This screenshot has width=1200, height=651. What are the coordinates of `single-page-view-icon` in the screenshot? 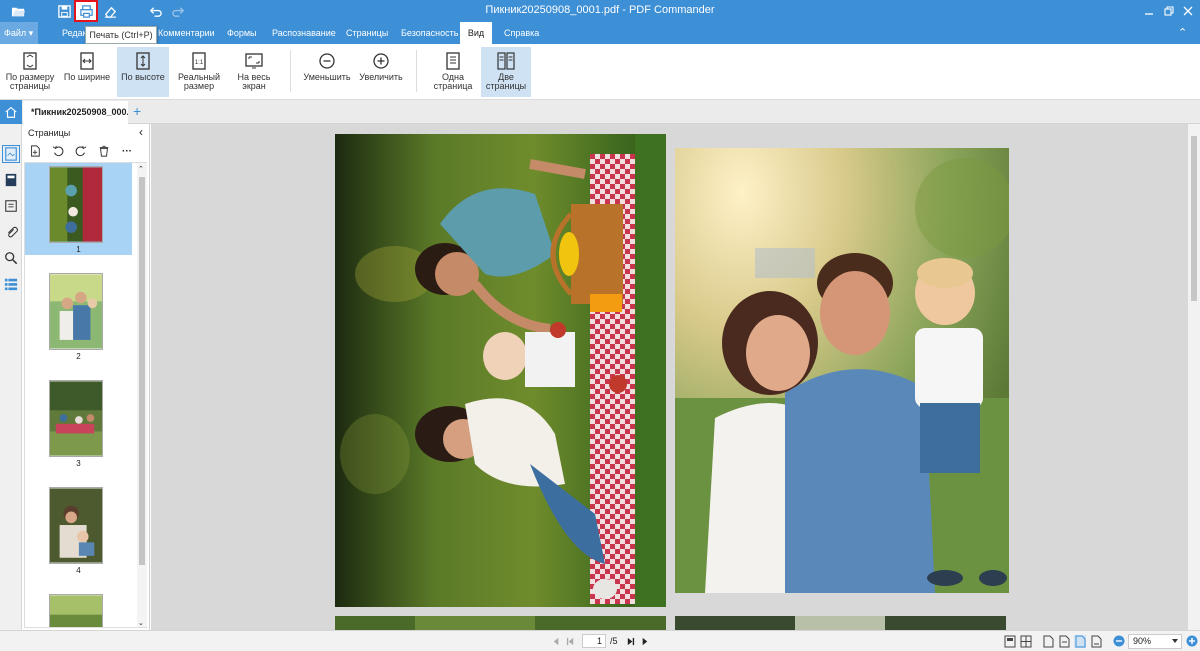 It's located at (1048, 641).